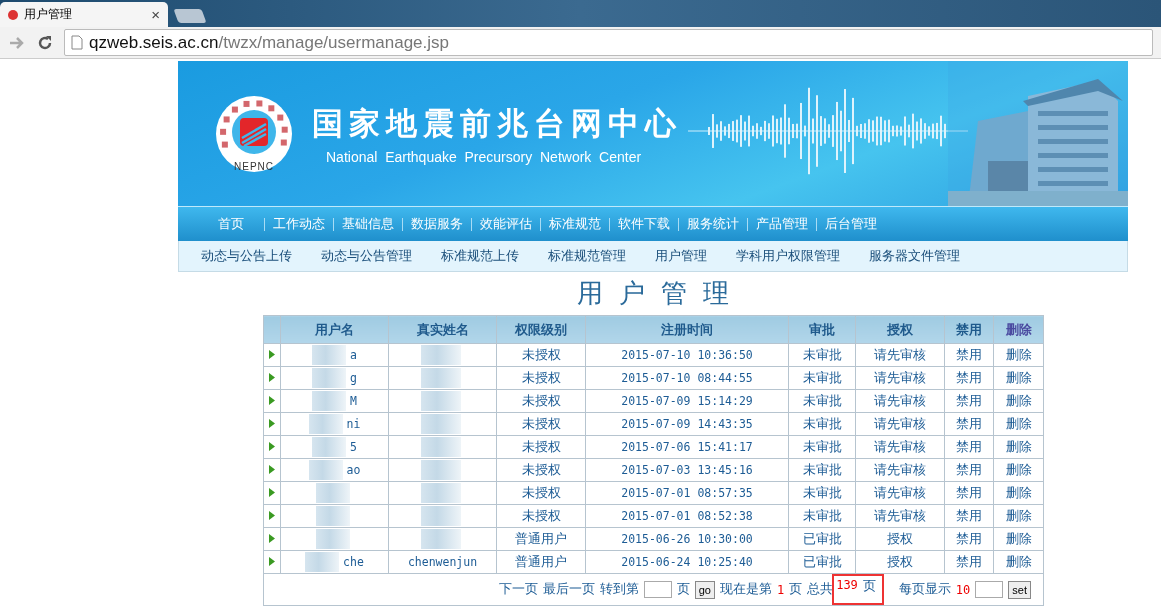  I want to click on sub-nav-link: 标准规范上传, so click(480, 256).